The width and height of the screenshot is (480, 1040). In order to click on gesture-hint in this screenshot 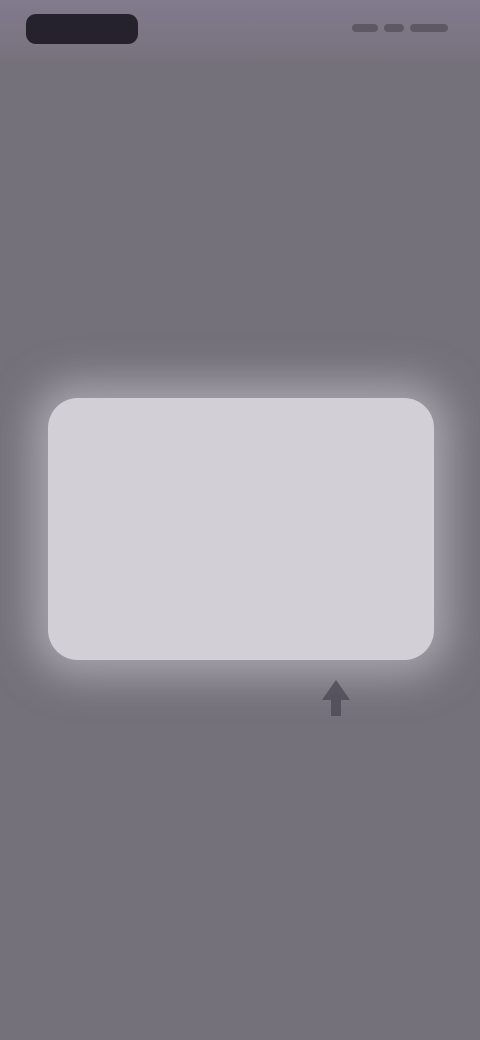, I will do `click(336, 722)`.